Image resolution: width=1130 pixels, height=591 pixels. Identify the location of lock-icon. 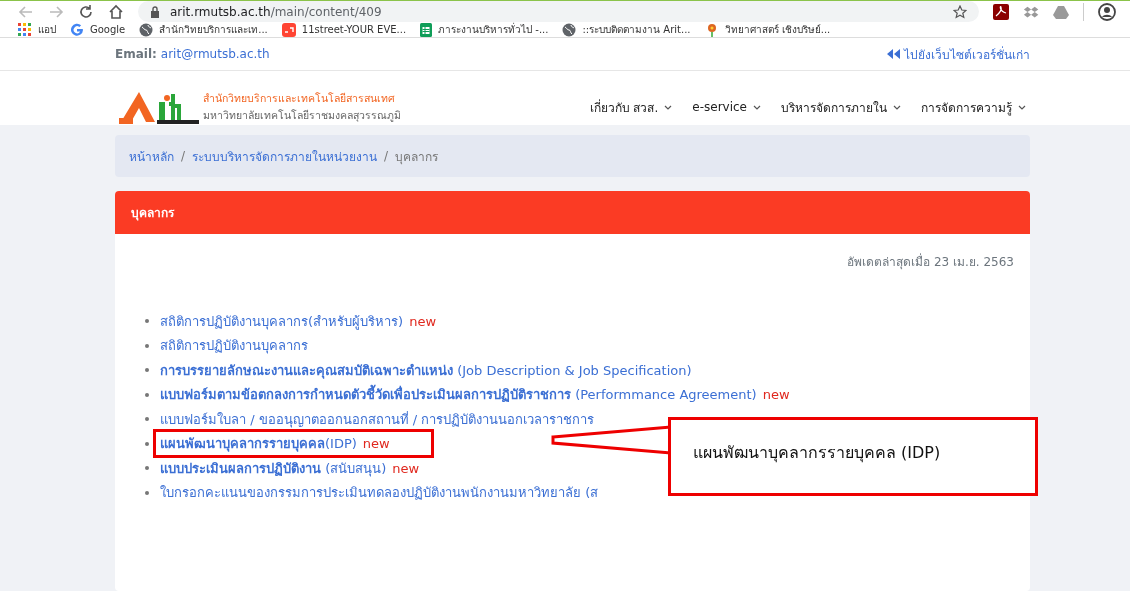
(155, 11).